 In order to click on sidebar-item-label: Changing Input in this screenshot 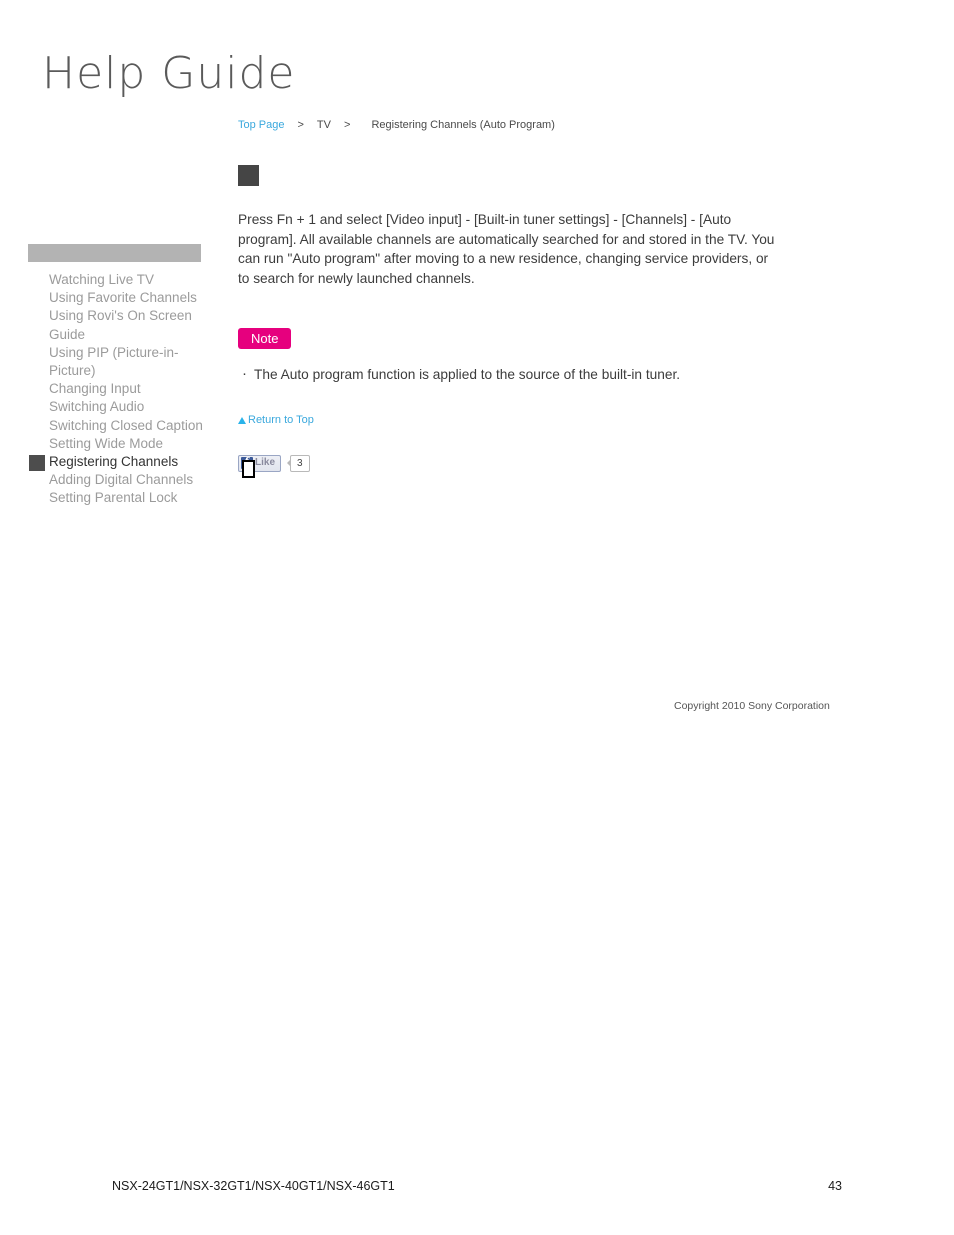, I will do `click(95, 389)`.